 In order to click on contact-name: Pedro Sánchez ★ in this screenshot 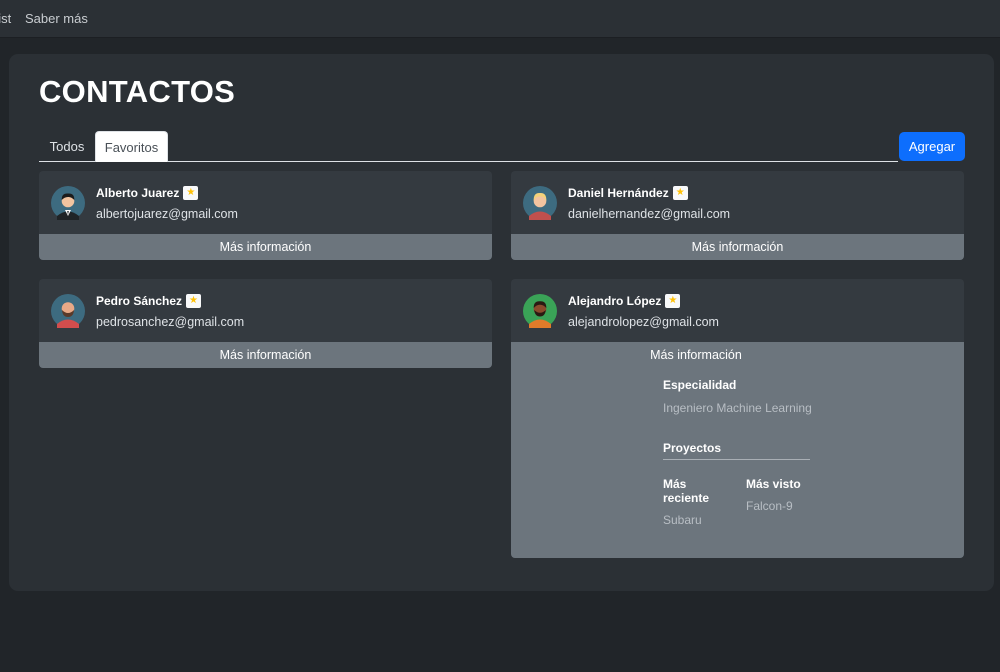, I will do `click(149, 301)`.